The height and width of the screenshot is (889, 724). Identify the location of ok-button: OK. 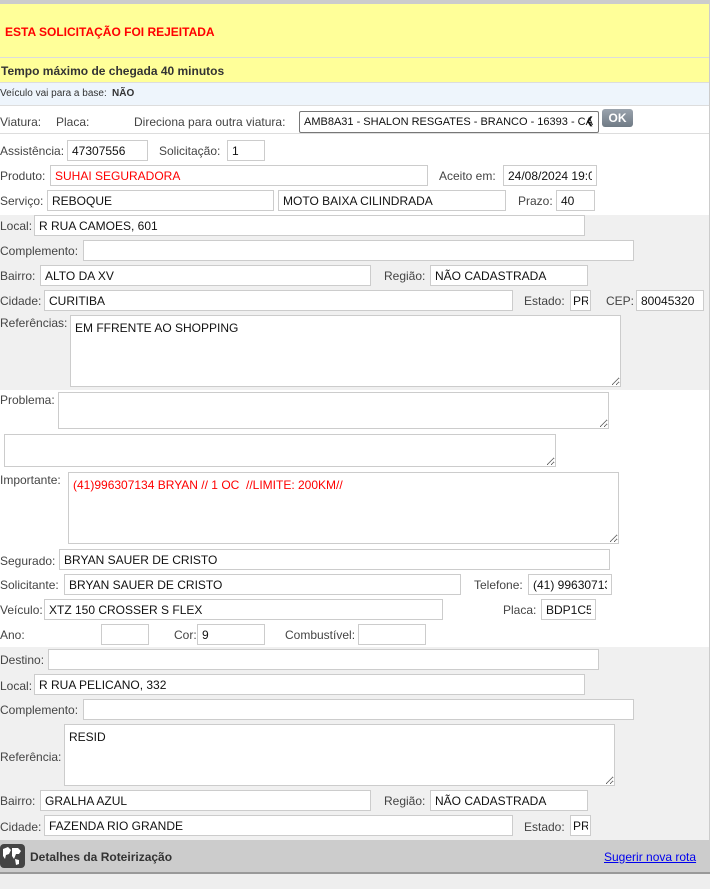
(617, 118).